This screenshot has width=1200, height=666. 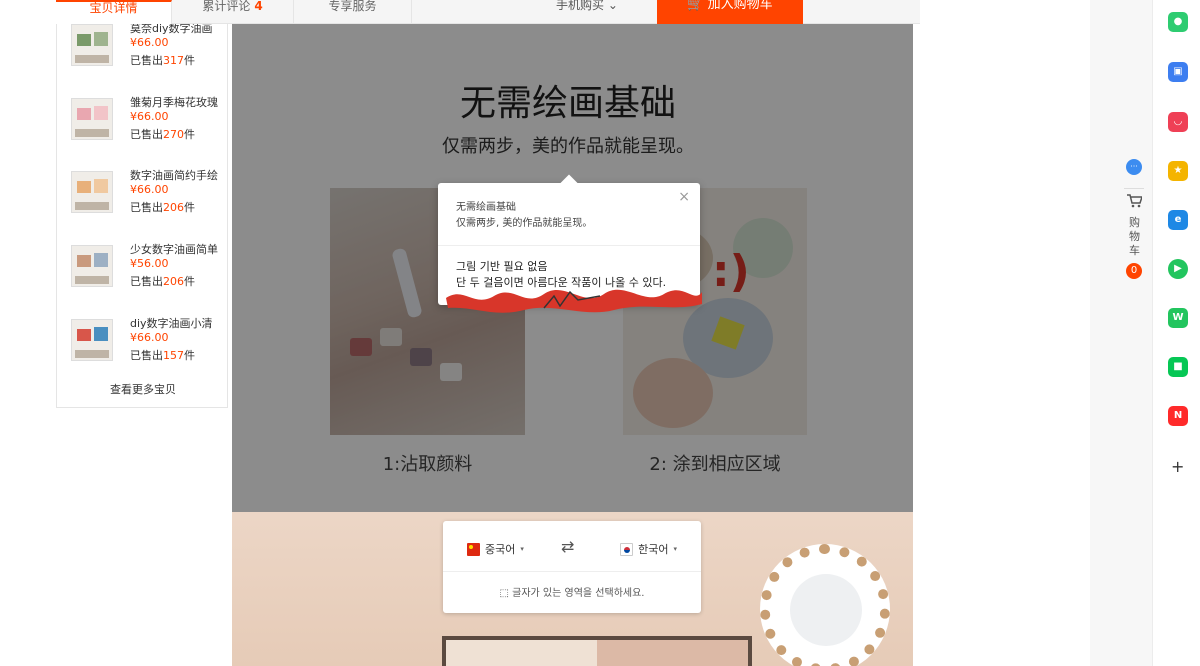 What do you see at coordinates (473, 549) in the screenshot?
I see `china-flag-icon` at bounding box center [473, 549].